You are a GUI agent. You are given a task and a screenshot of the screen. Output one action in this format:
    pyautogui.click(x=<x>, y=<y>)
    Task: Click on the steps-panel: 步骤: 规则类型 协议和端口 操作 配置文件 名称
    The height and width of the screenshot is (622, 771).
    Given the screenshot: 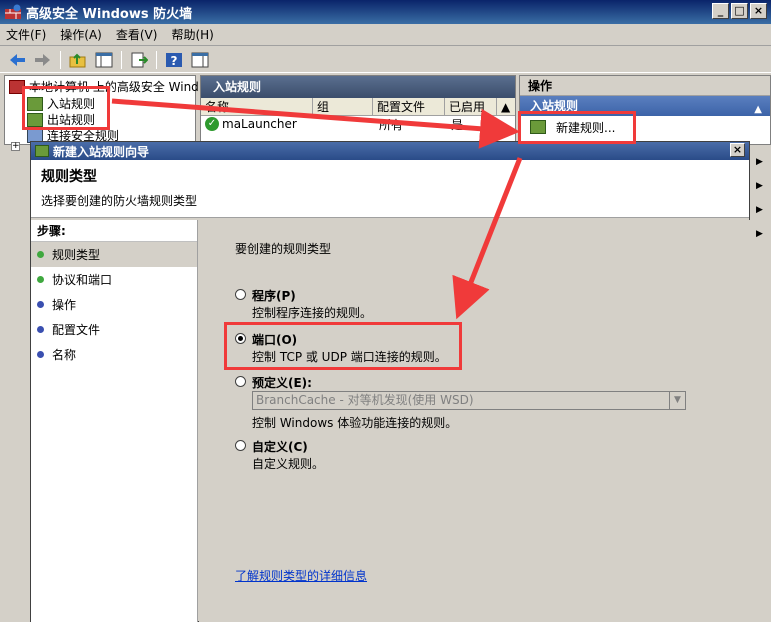 What is the action you would take?
    pyautogui.click(x=114, y=421)
    